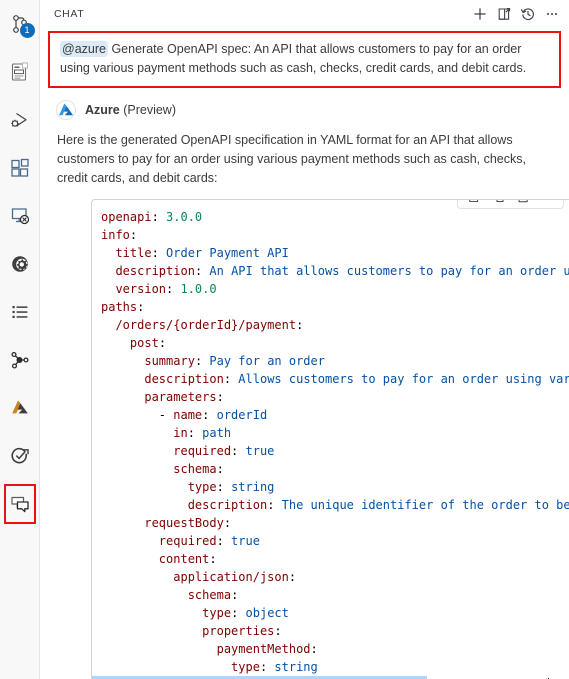 The height and width of the screenshot is (679, 569). I want to click on activity-item-chat, so click(20, 504).